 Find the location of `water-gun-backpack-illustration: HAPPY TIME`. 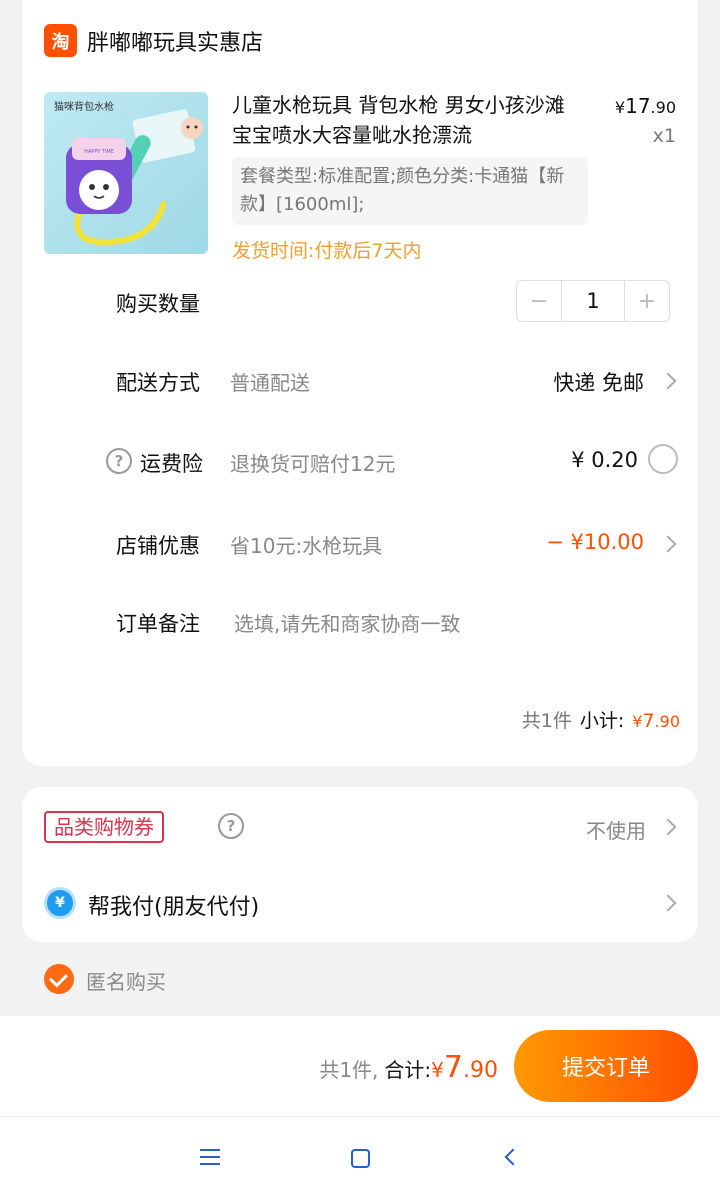

water-gun-backpack-illustration: HAPPY TIME is located at coordinates (134, 177).